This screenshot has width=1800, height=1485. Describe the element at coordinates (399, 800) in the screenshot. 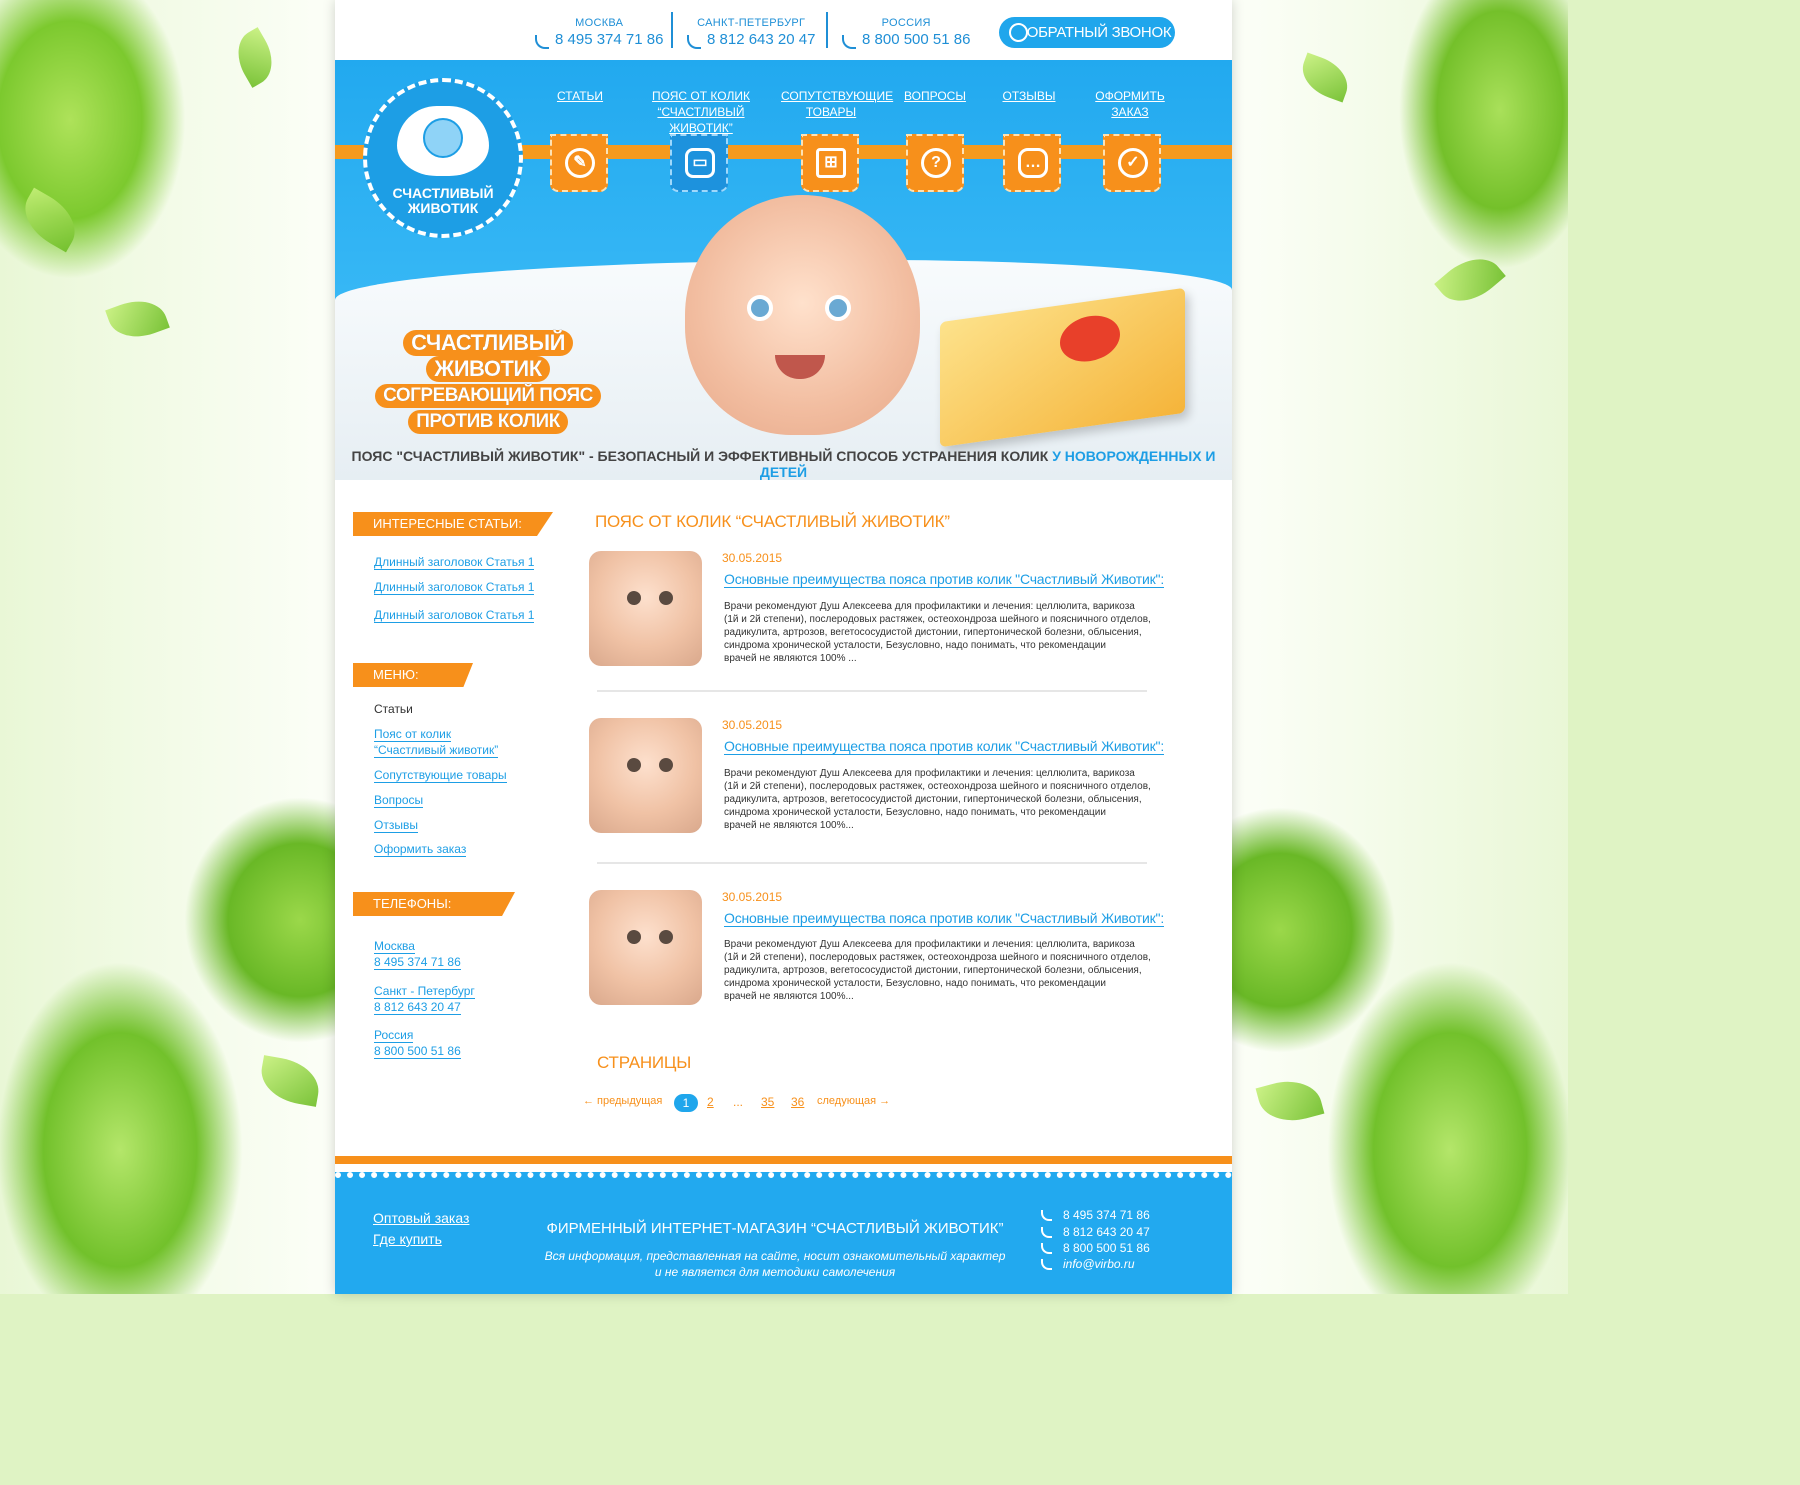

I see `sidebar-menu-questions: Вопросы` at that location.